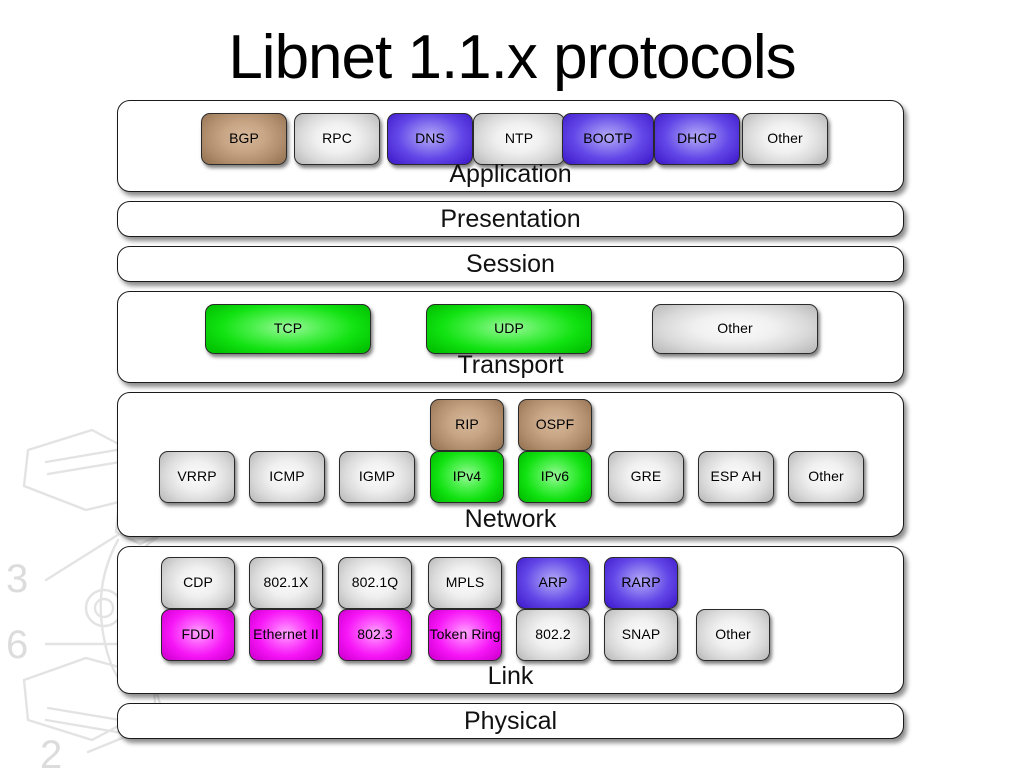  Describe the element at coordinates (641, 583) in the screenshot. I see `protocol-box-rarp: RARP` at that location.